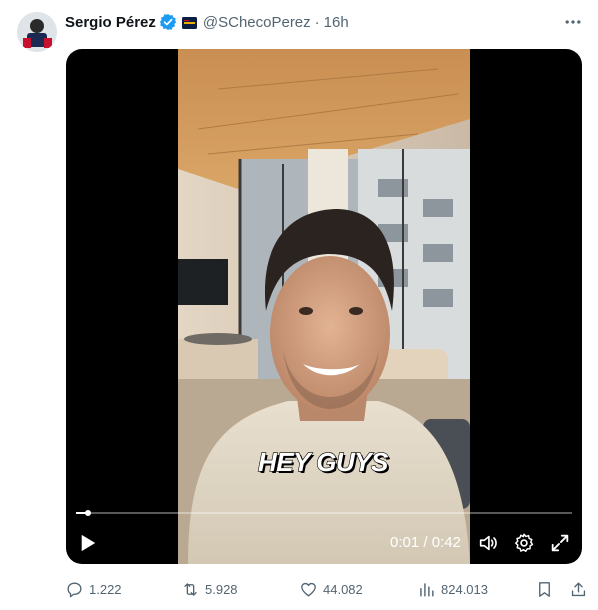 This screenshot has width=598, height=610. Describe the element at coordinates (190, 589) in the screenshot. I see `repost-icon` at that location.